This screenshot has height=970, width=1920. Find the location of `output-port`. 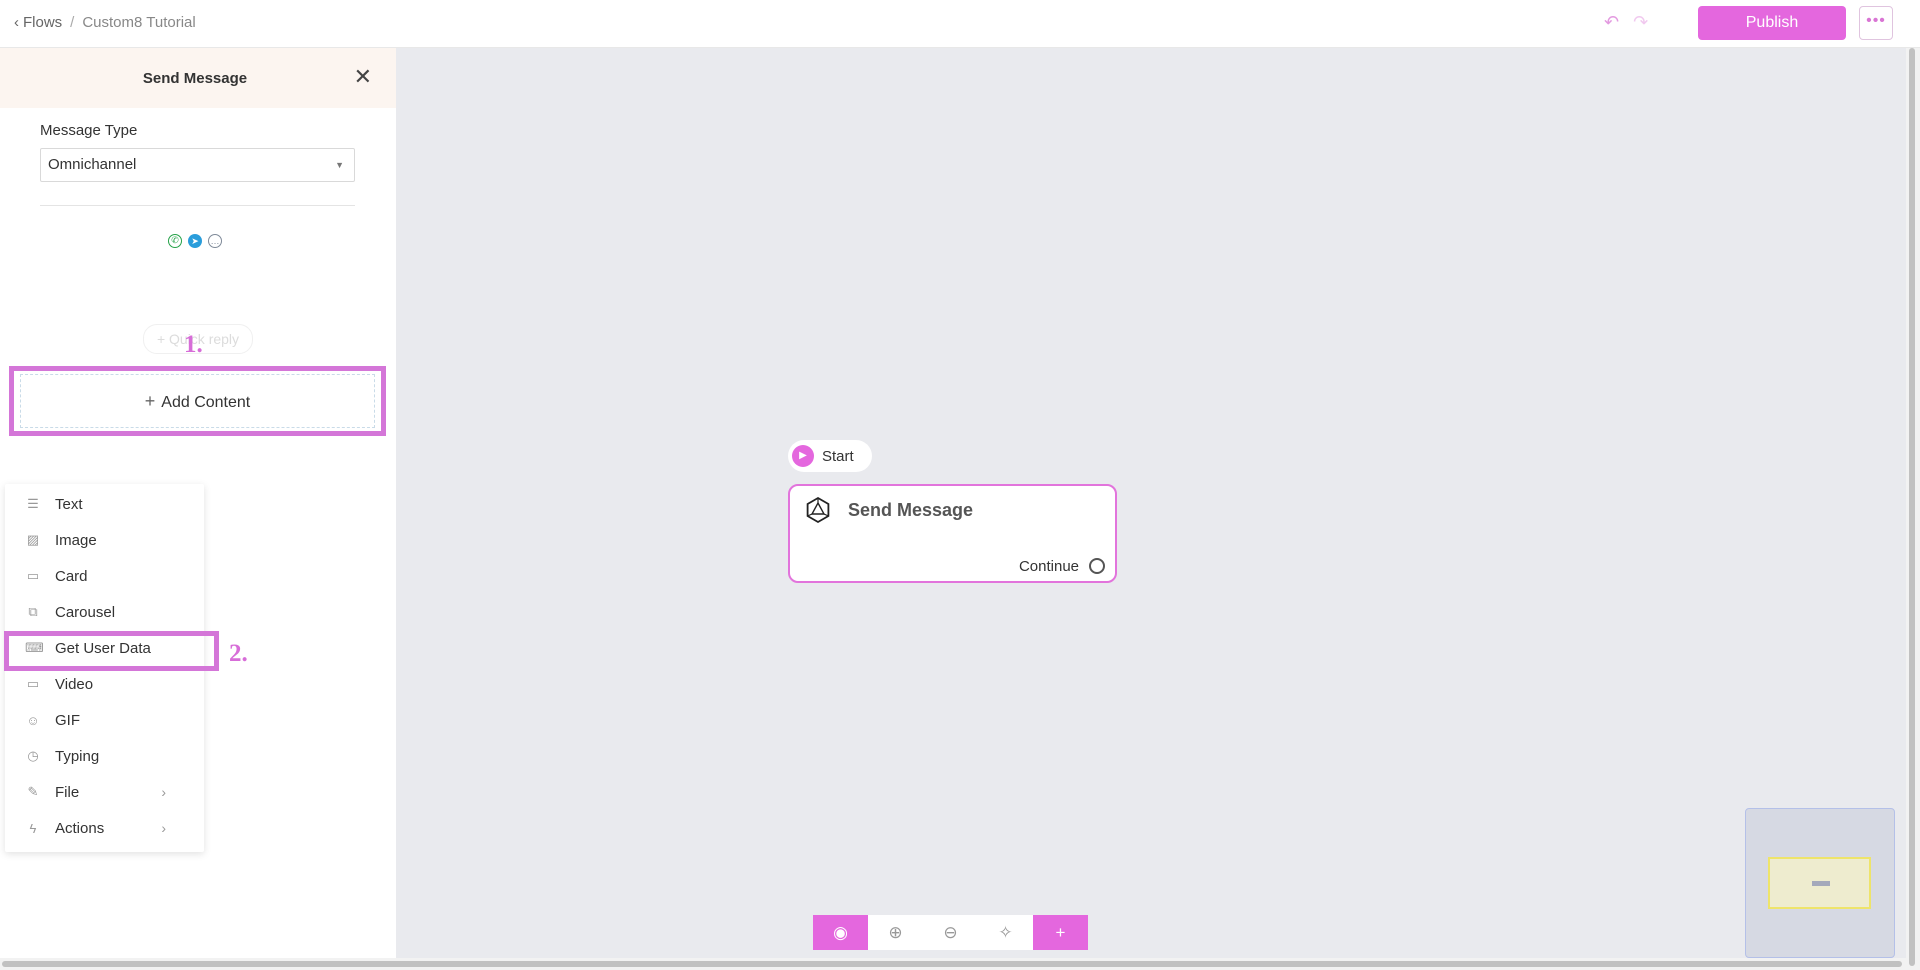

output-port is located at coordinates (1097, 566).